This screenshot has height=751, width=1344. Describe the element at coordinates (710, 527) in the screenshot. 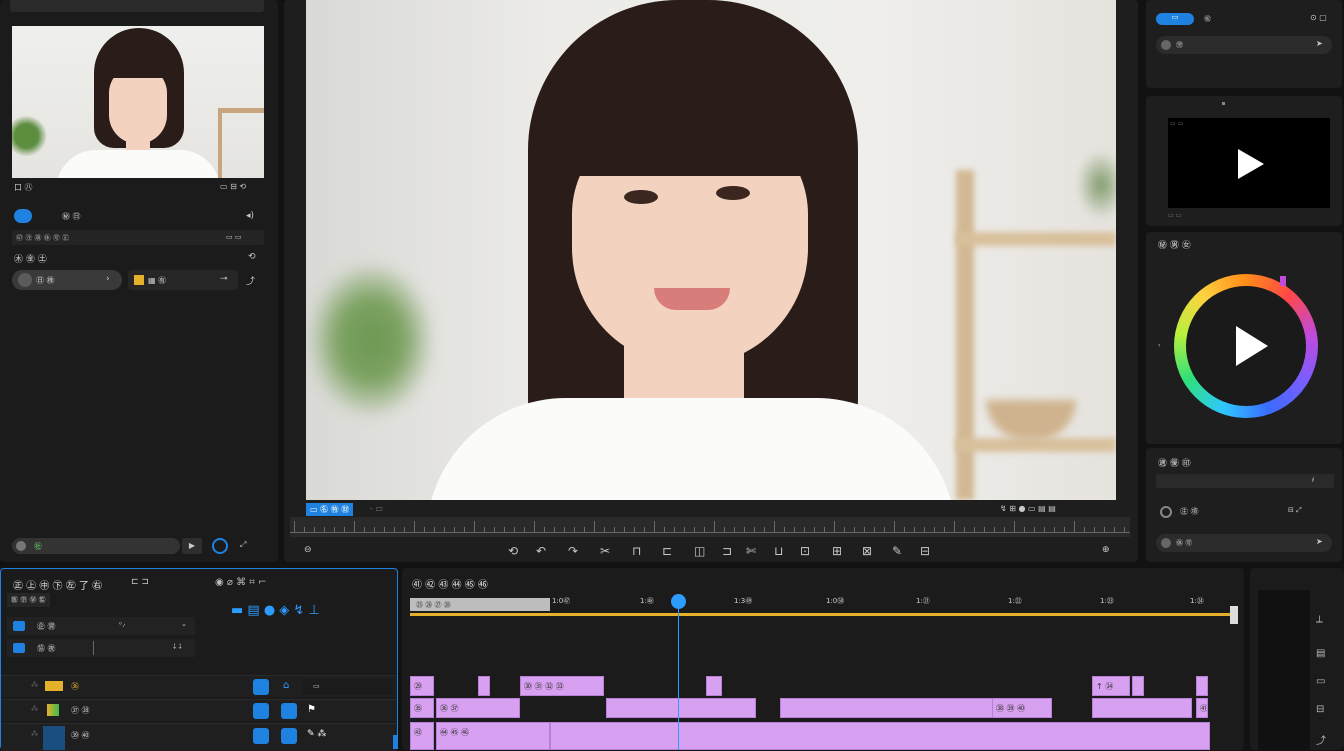

I see `viewer-scrub-ruler` at that location.